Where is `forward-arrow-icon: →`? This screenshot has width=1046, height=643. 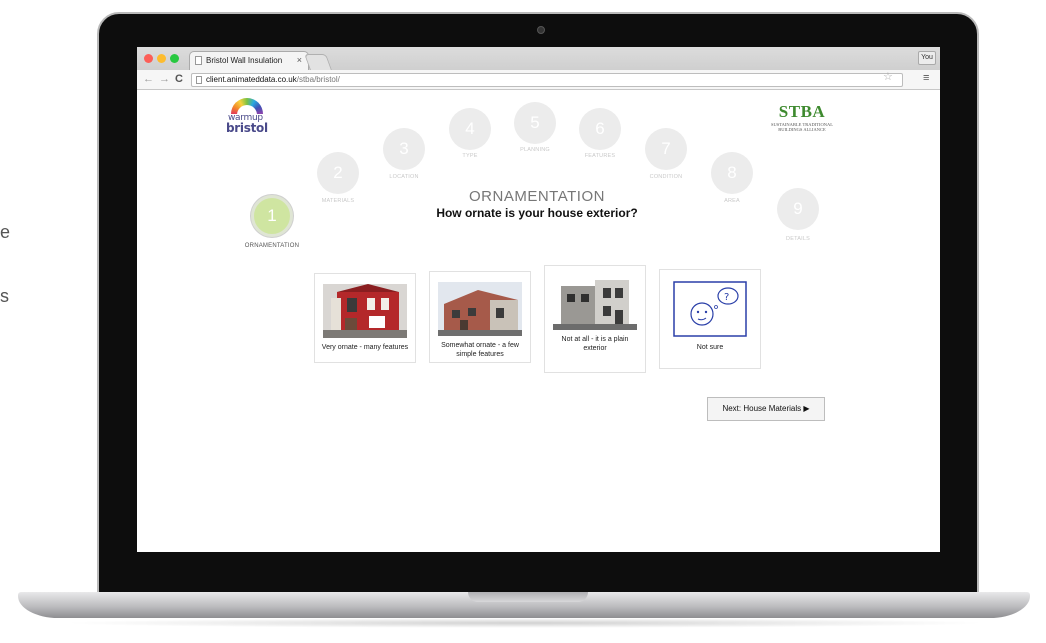
forward-arrow-icon: → is located at coordinates (164, 79).